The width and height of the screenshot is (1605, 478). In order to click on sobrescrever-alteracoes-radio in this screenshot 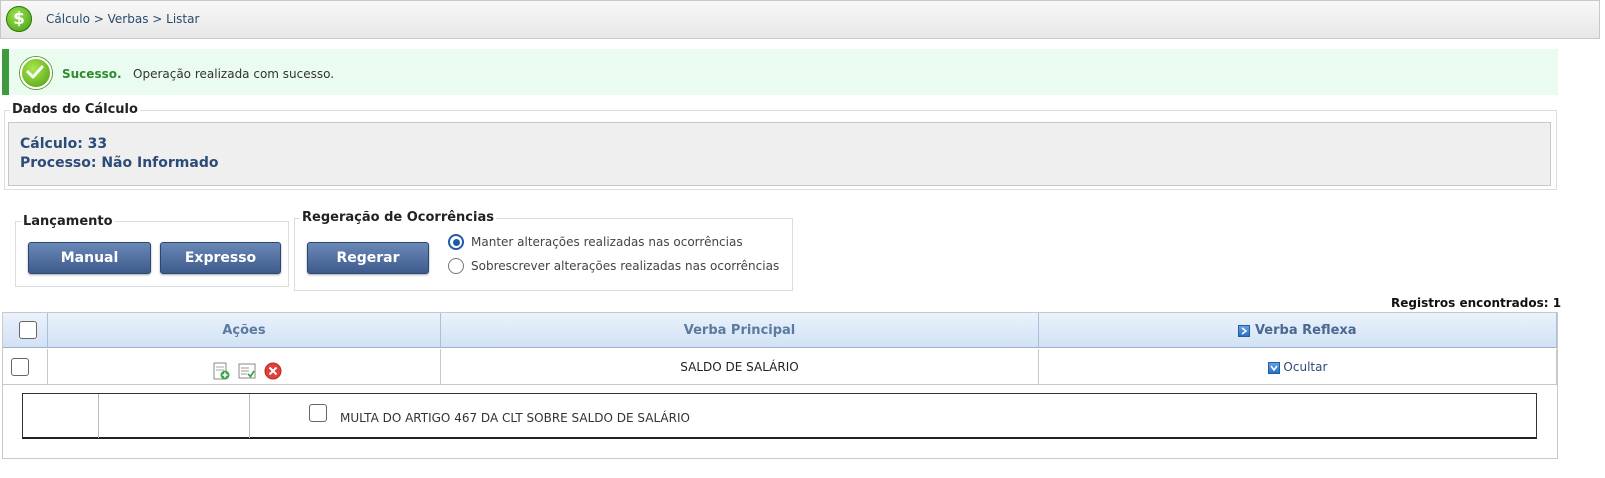, I will do `click(456, 266)`.